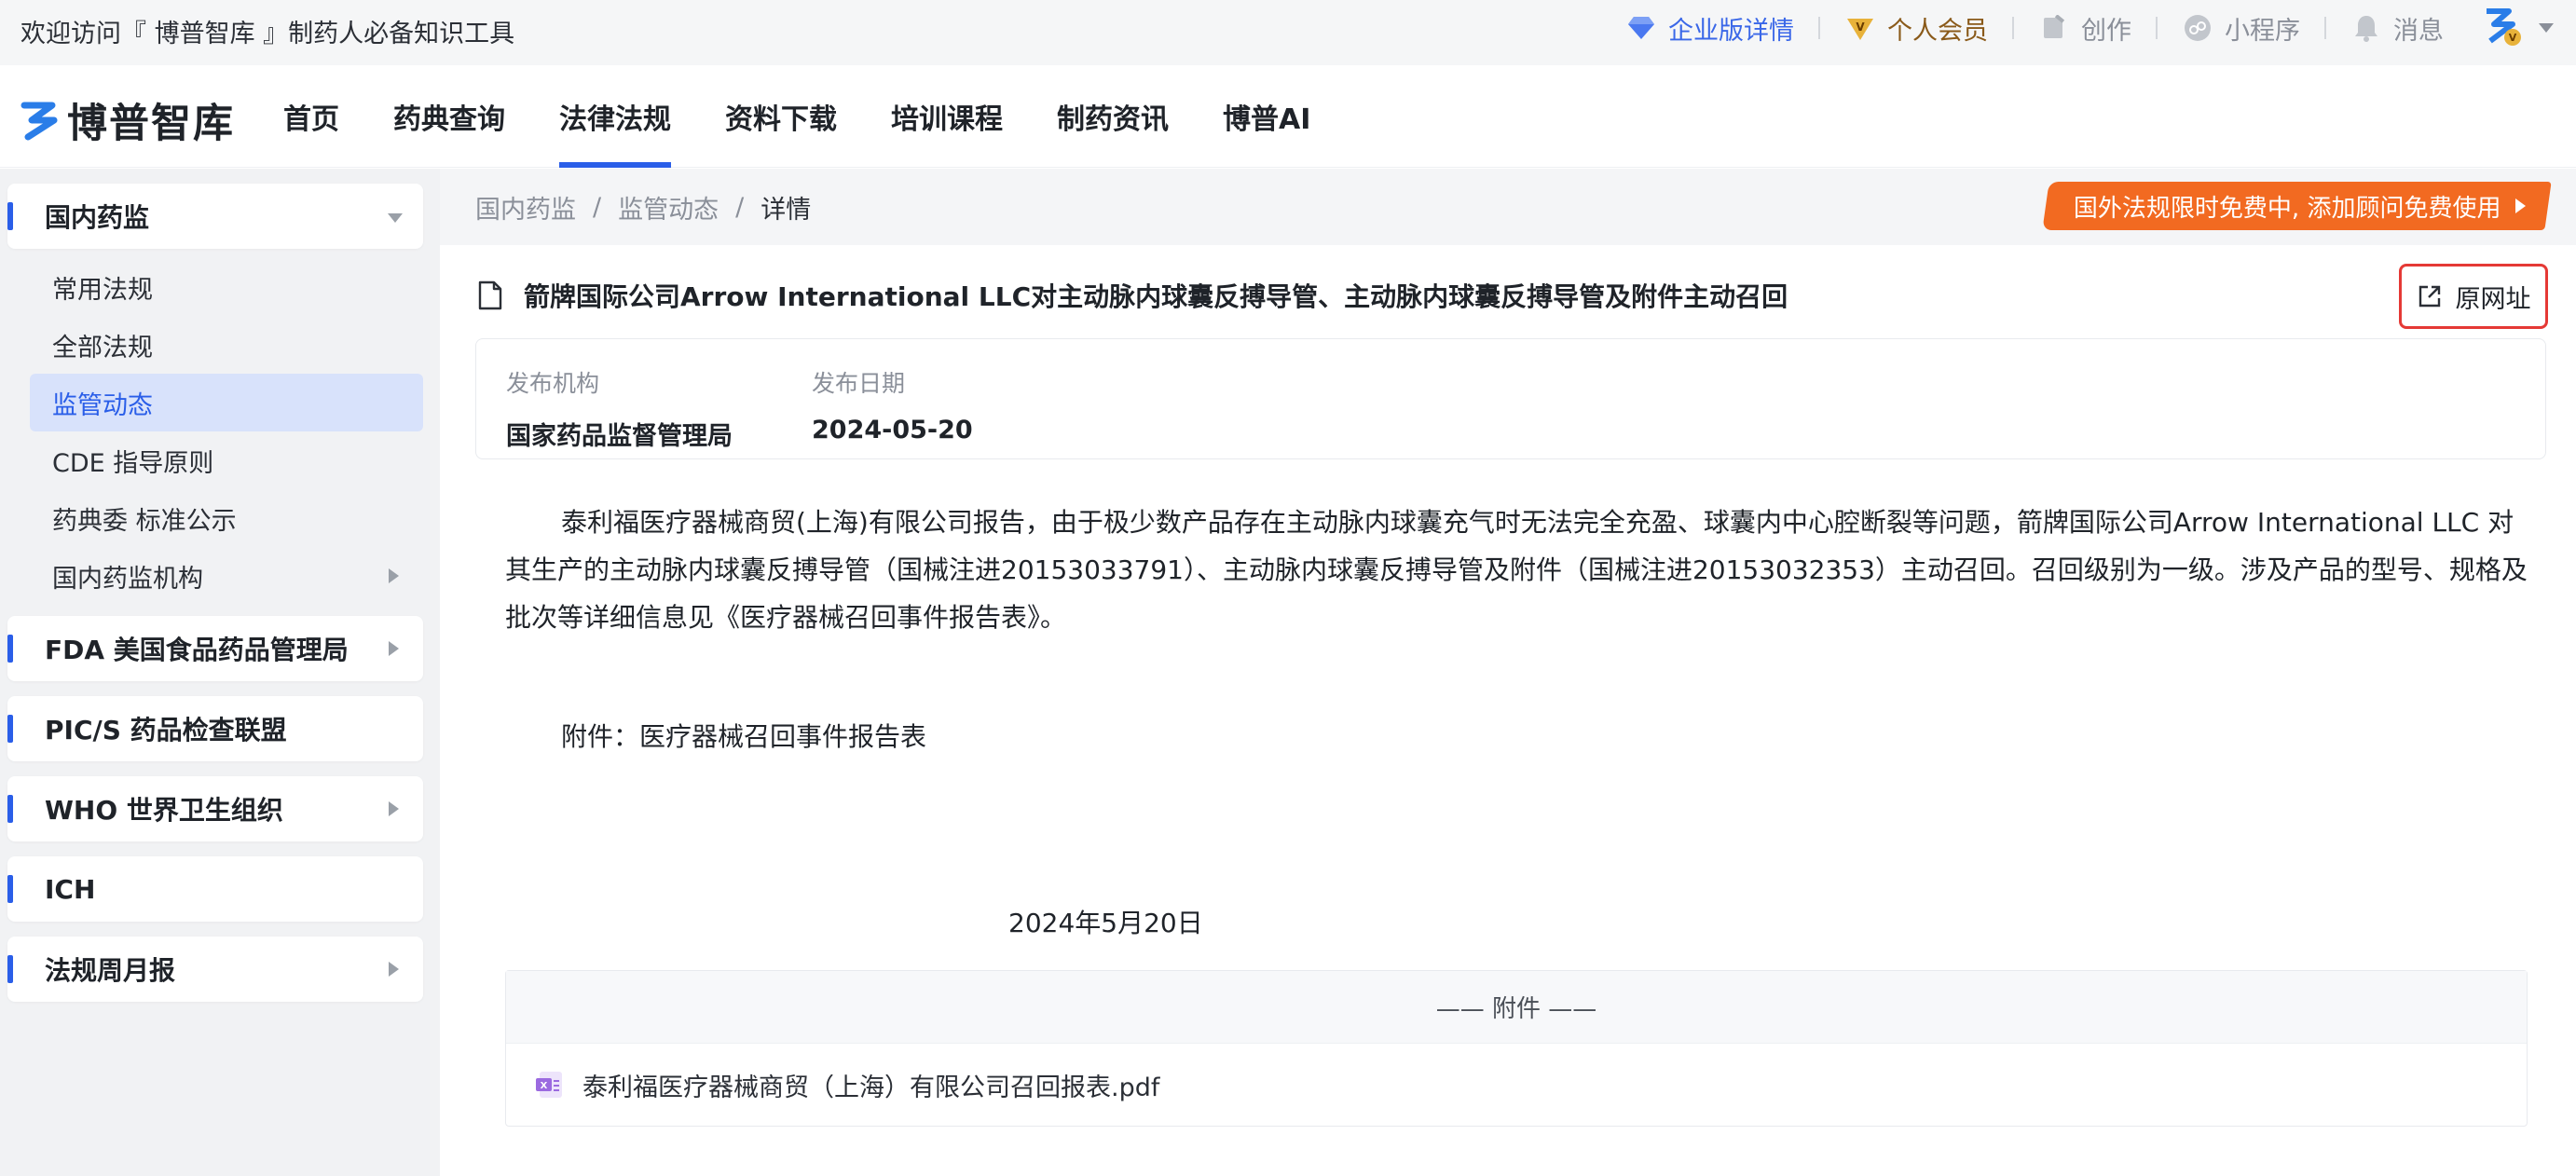  What do you see at coordinates (39, 121) in the screenshot?
I see `logo-mark-icon` at bounding box center [39, 121].